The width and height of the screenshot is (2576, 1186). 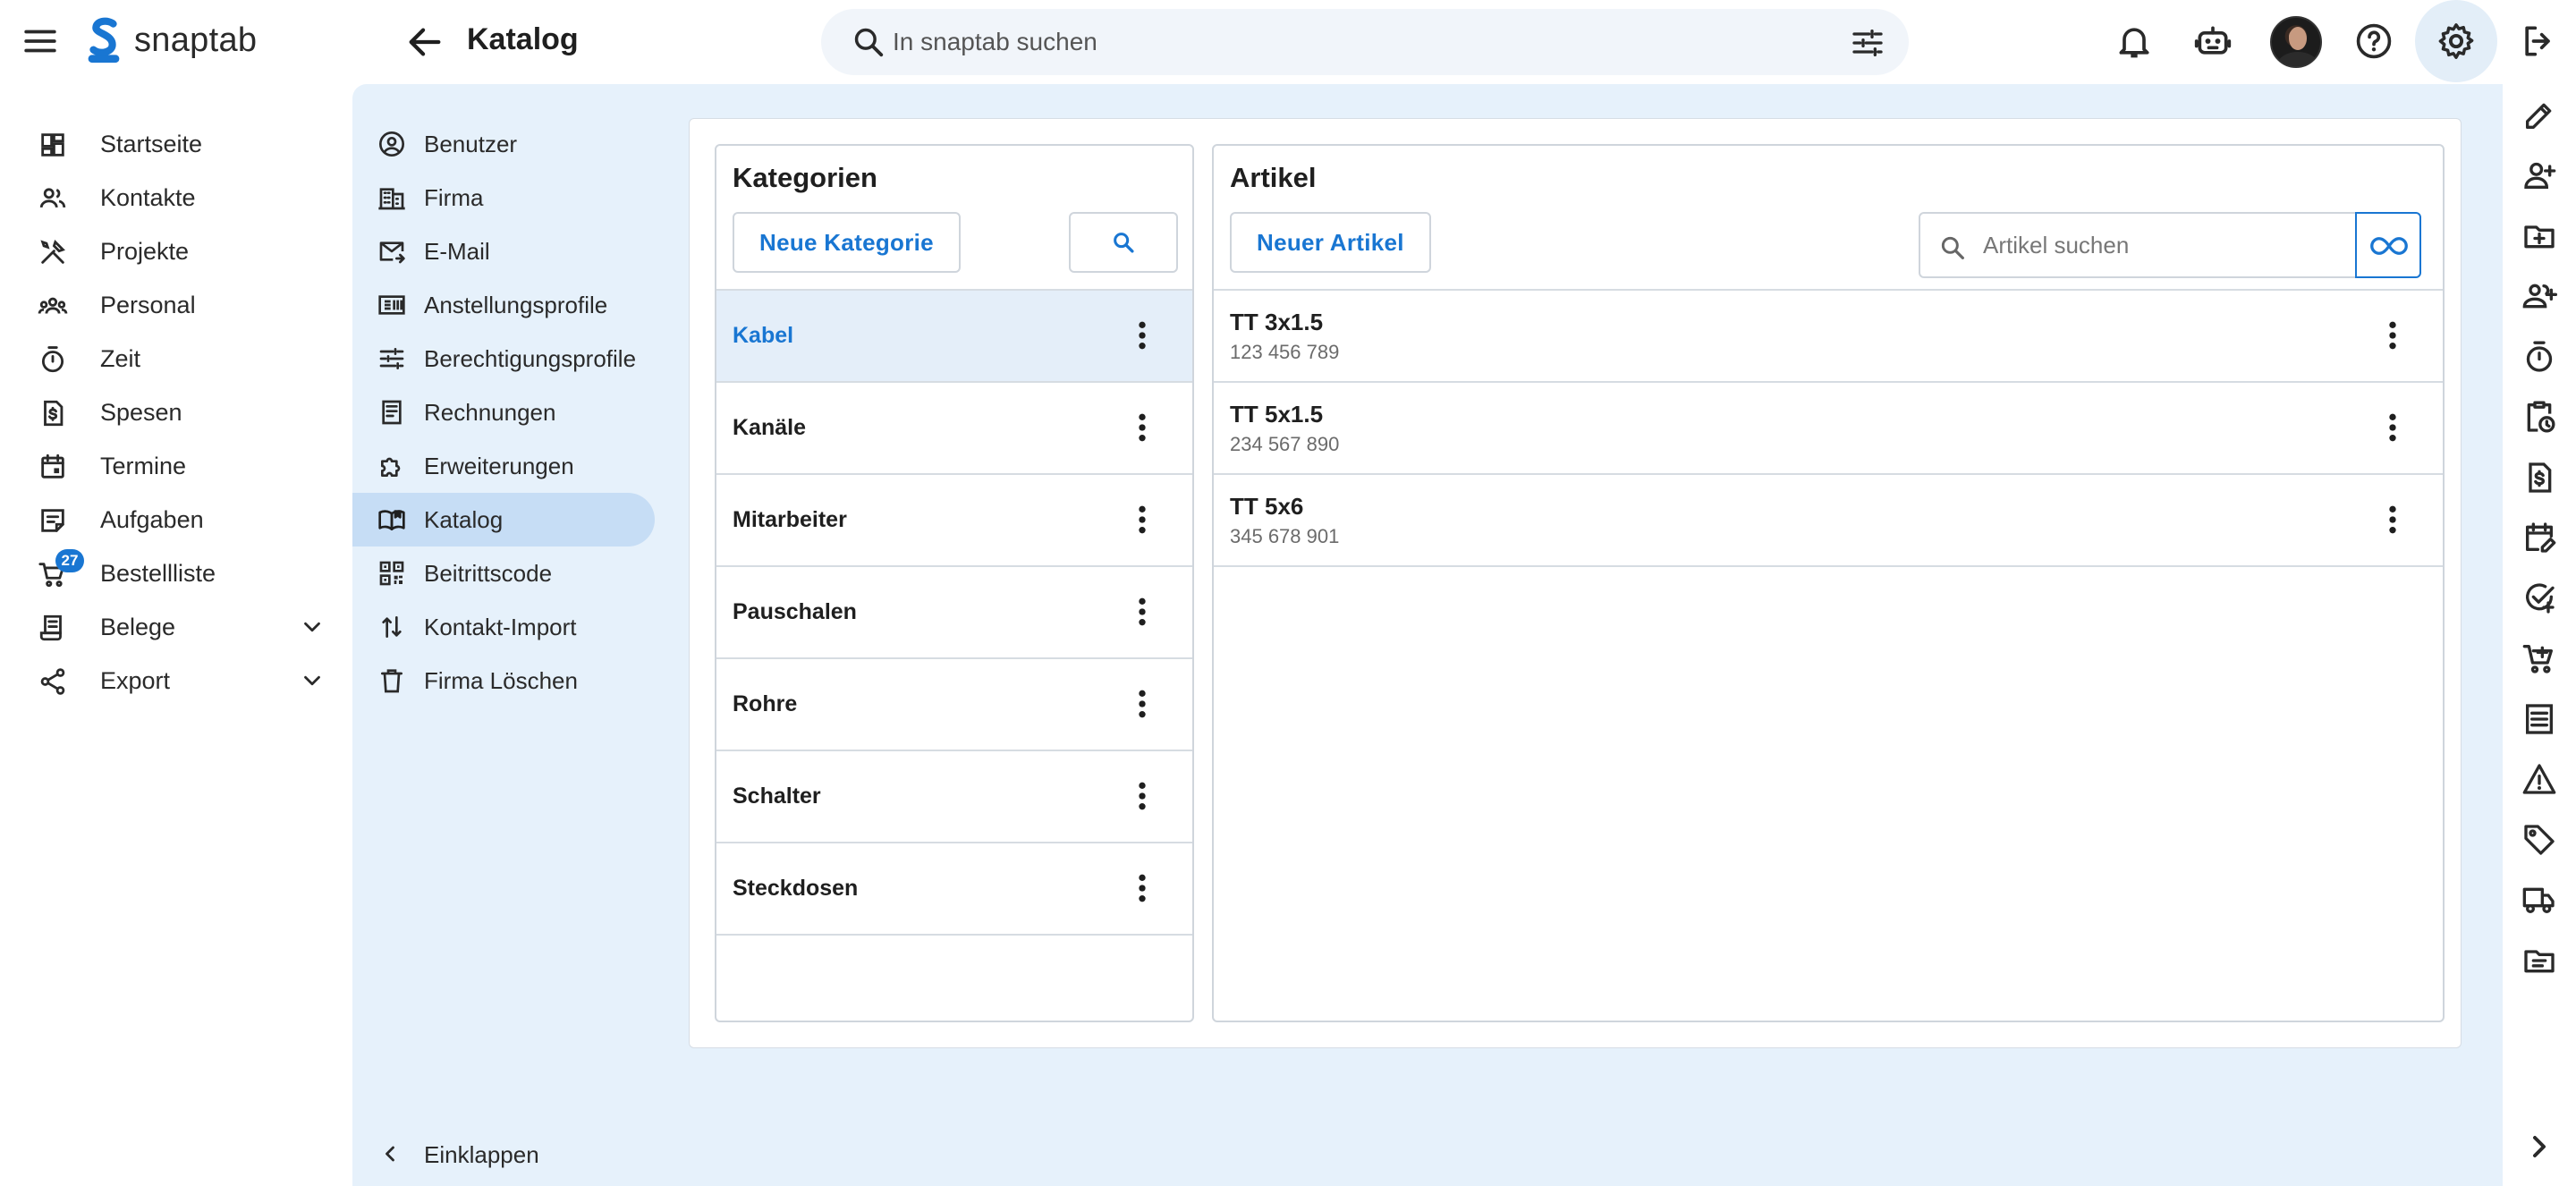 What do you see at coordinates (2456, 41) in the screenshot?
I see `settings-button` at bounding box center [2456, 41].